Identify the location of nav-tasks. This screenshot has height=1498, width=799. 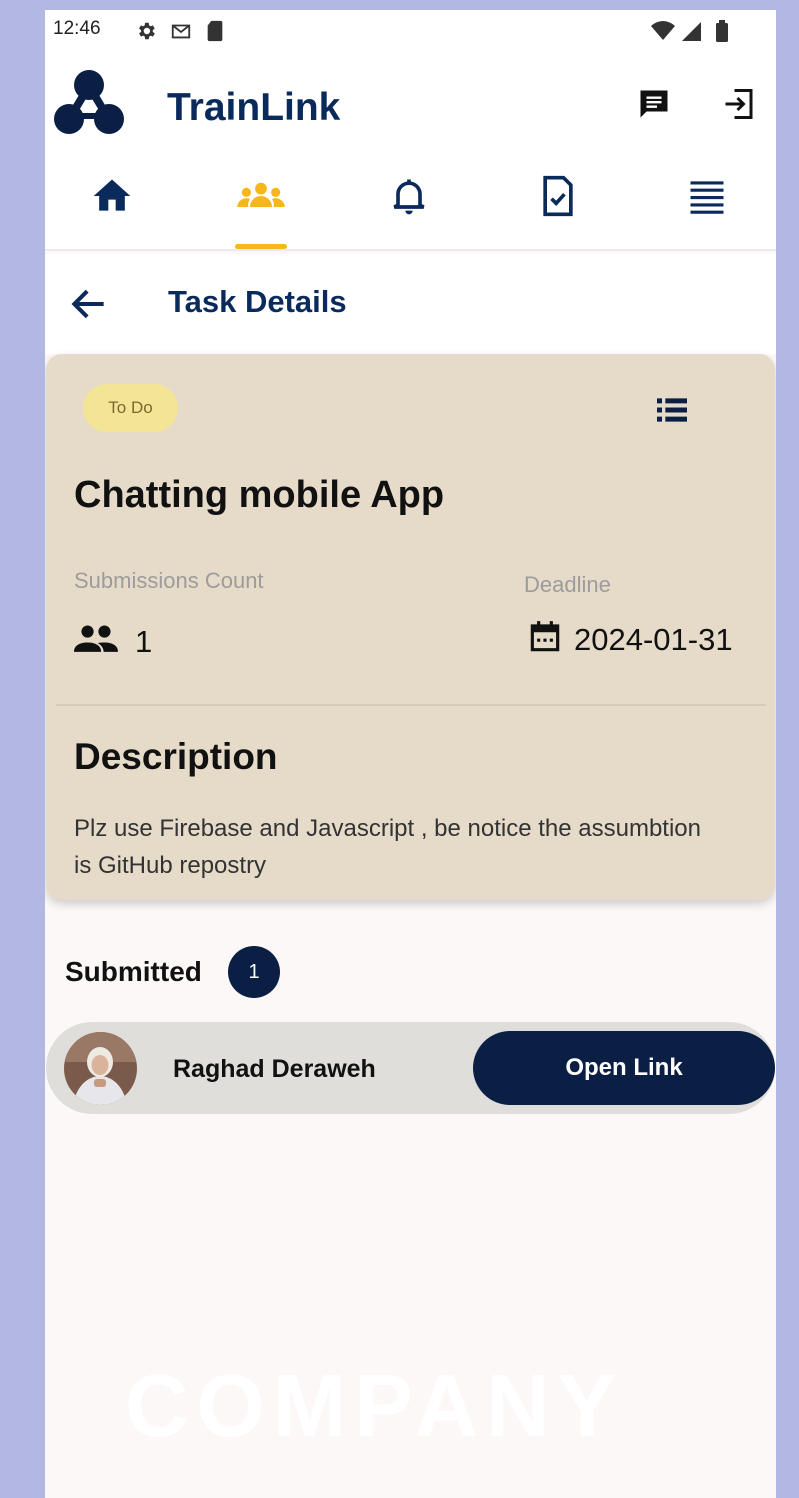
(558, 205).